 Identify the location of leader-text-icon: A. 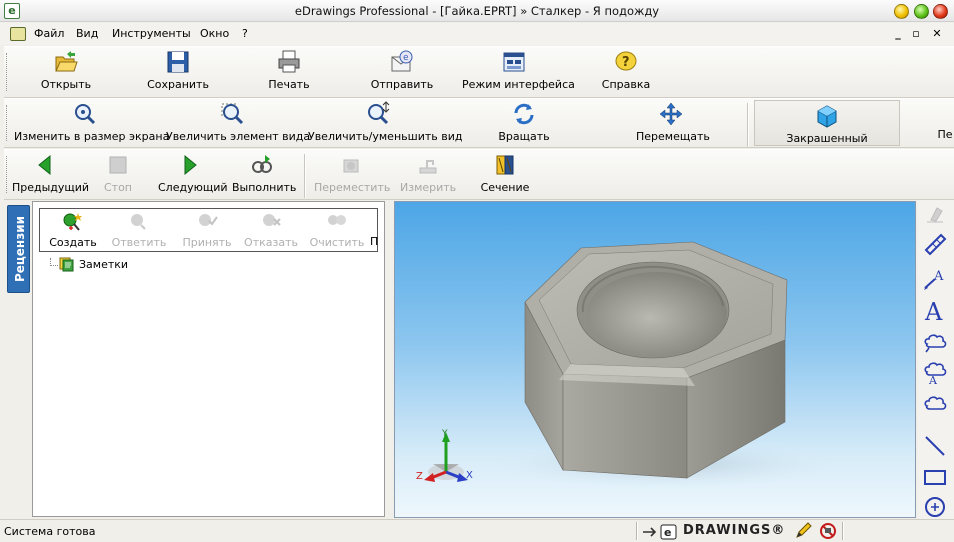
(935, 279).